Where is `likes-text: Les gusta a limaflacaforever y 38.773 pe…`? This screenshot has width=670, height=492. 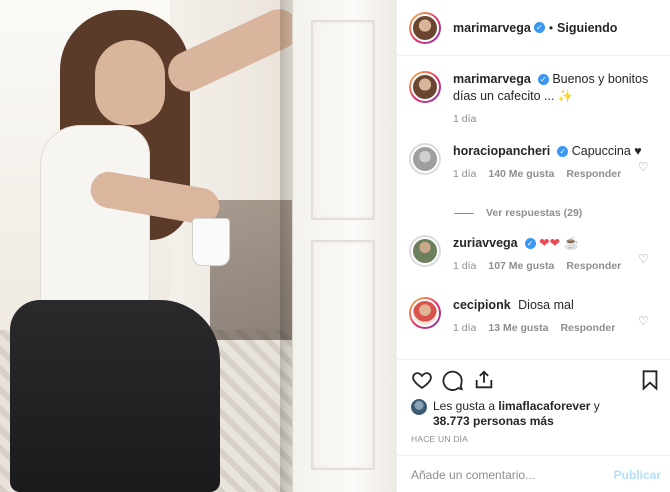
likes-text: Les gusta a limaflacaforever y 38.773 pe… is located at coordinates (516, 414).